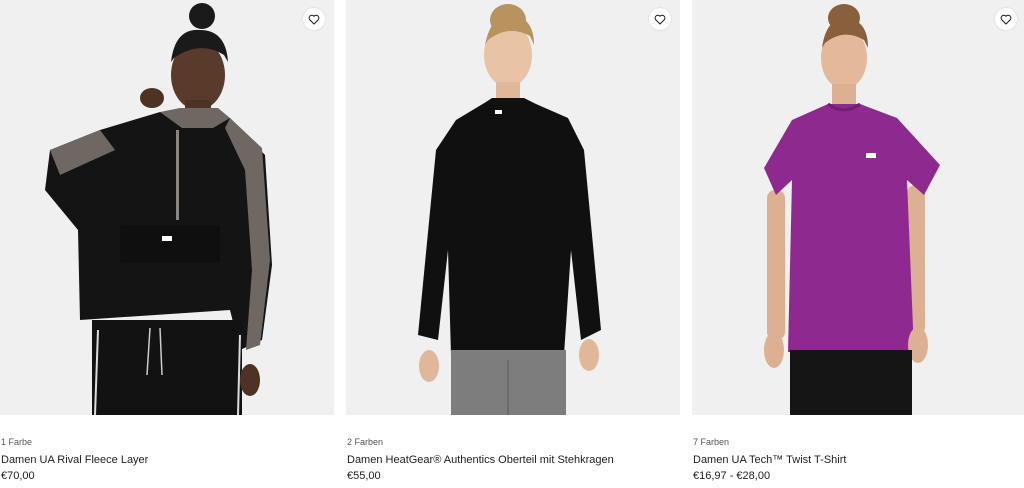 The width and height of the screenshot is (1024, 488). What do you see at coordinates (364, 476) in the screenshot?
I see `product-price: €55,00` at bounding box center [364, 476].